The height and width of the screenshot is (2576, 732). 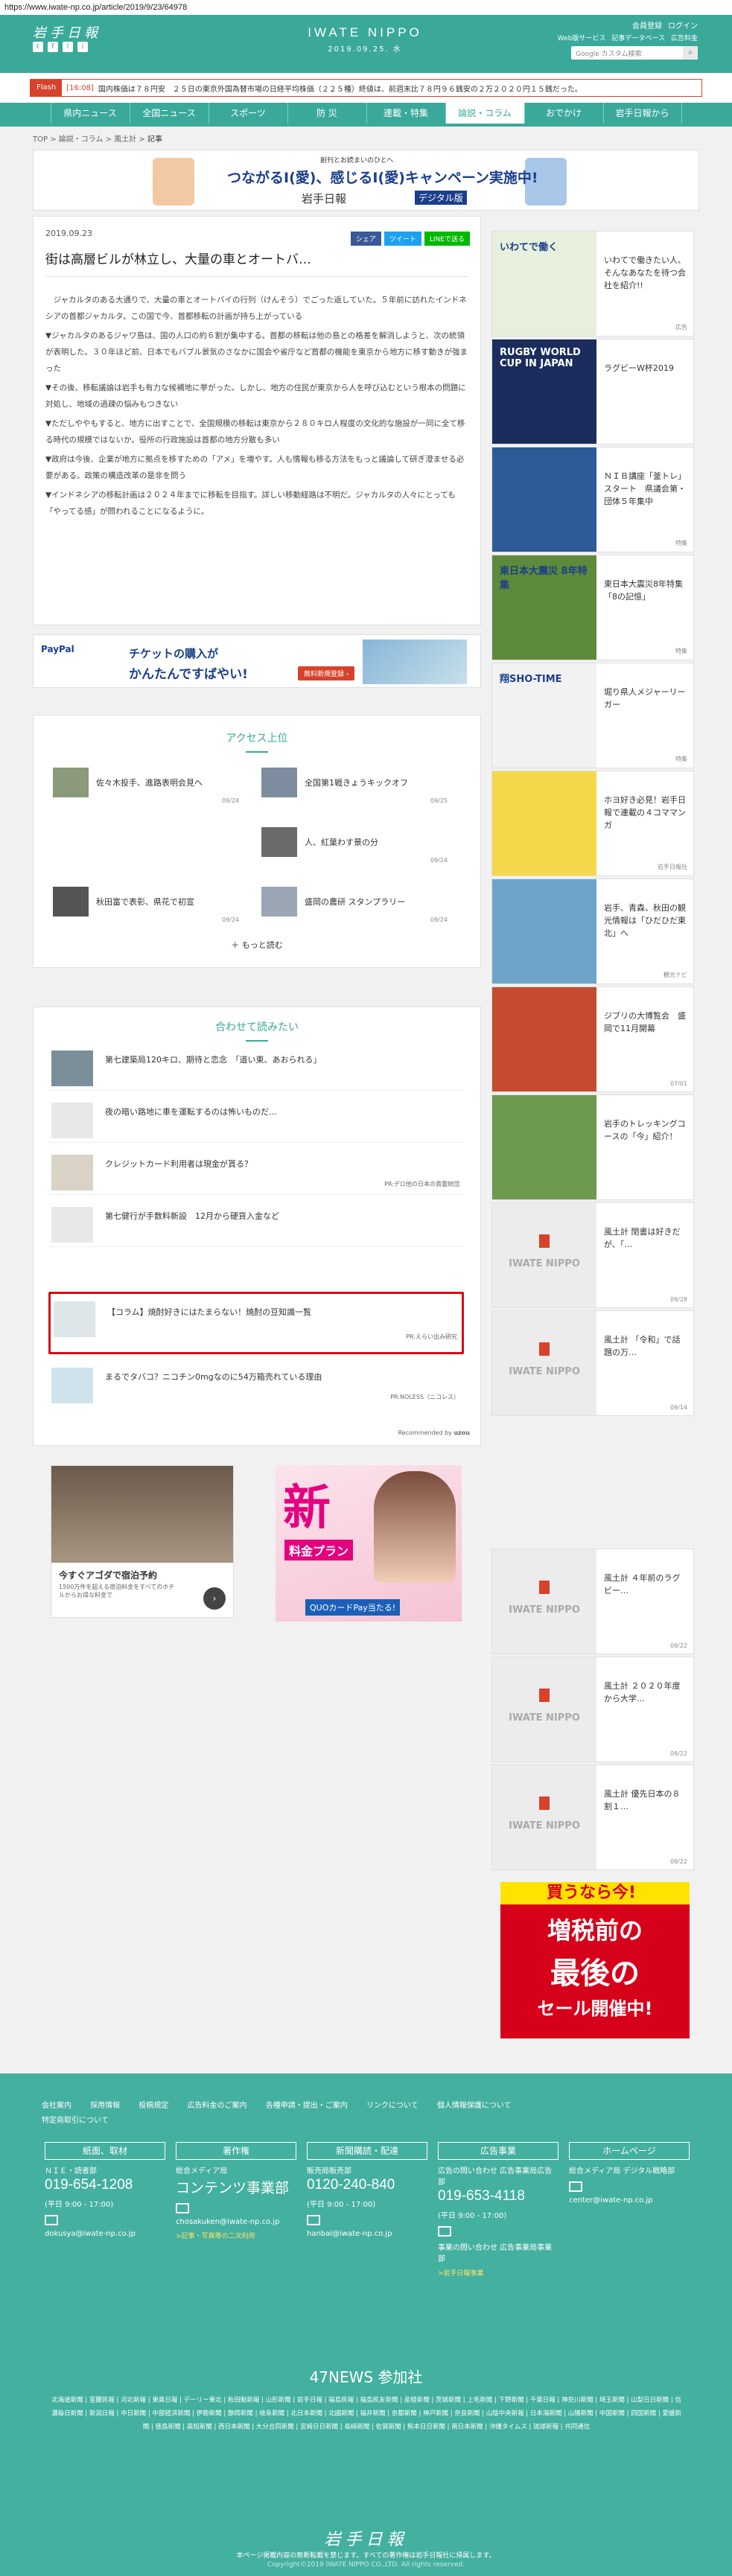 I want to click on nav-disaster: 防 災, so click(x=326, y=114).